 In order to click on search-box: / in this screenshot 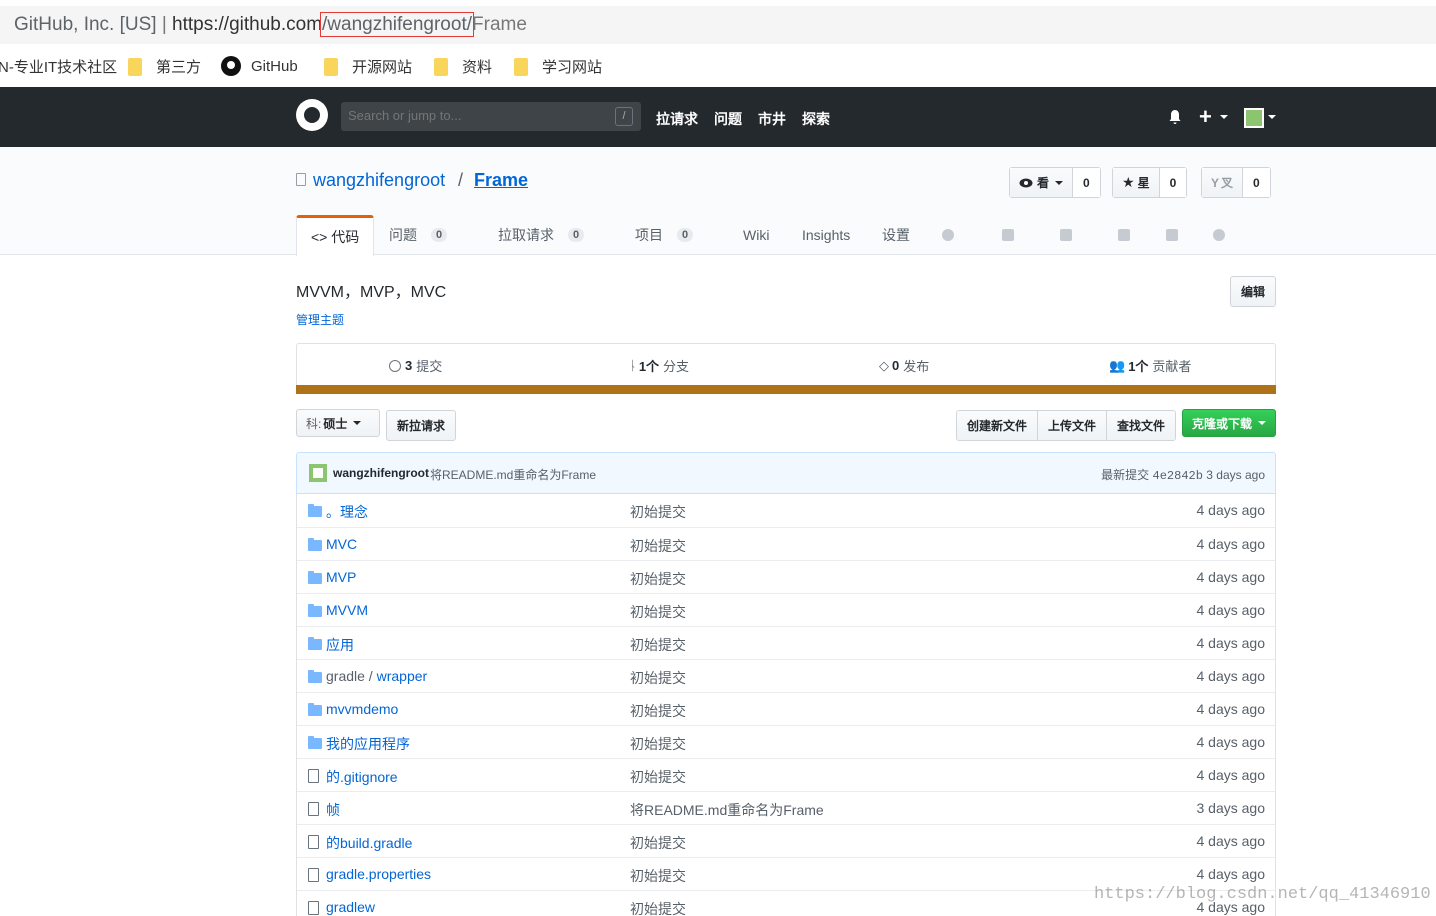, I will do `click(491, 116)`.